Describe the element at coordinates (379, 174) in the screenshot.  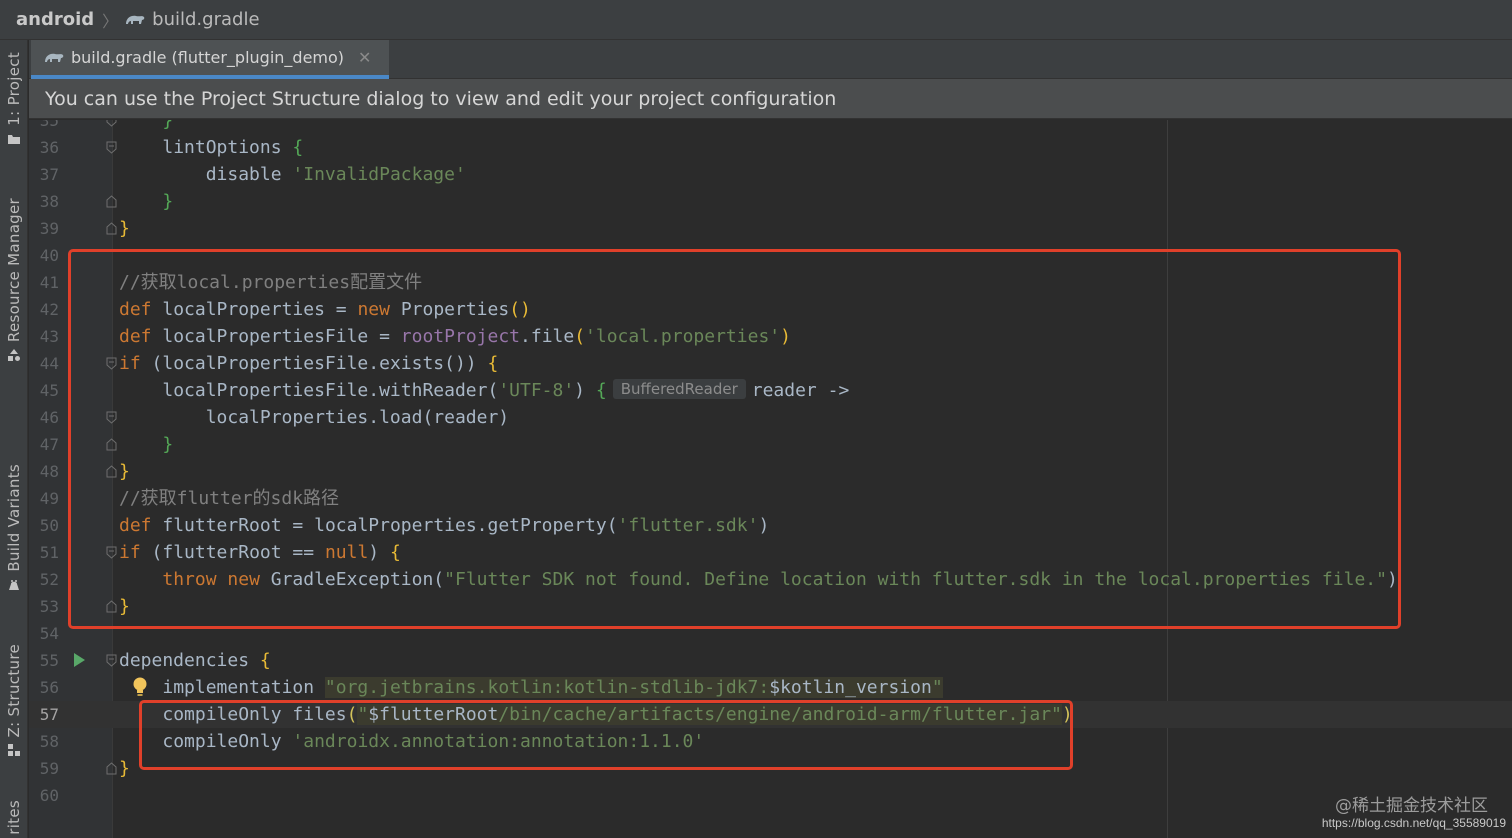
I see `string-literal: 'InvalidPackage'` at that location.